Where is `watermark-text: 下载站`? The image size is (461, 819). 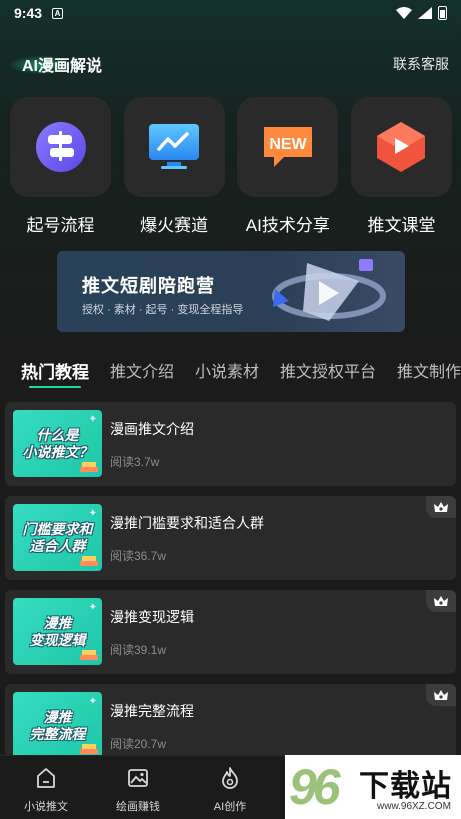
watermark-text: 下载站 is located at coordinates (405, 786).